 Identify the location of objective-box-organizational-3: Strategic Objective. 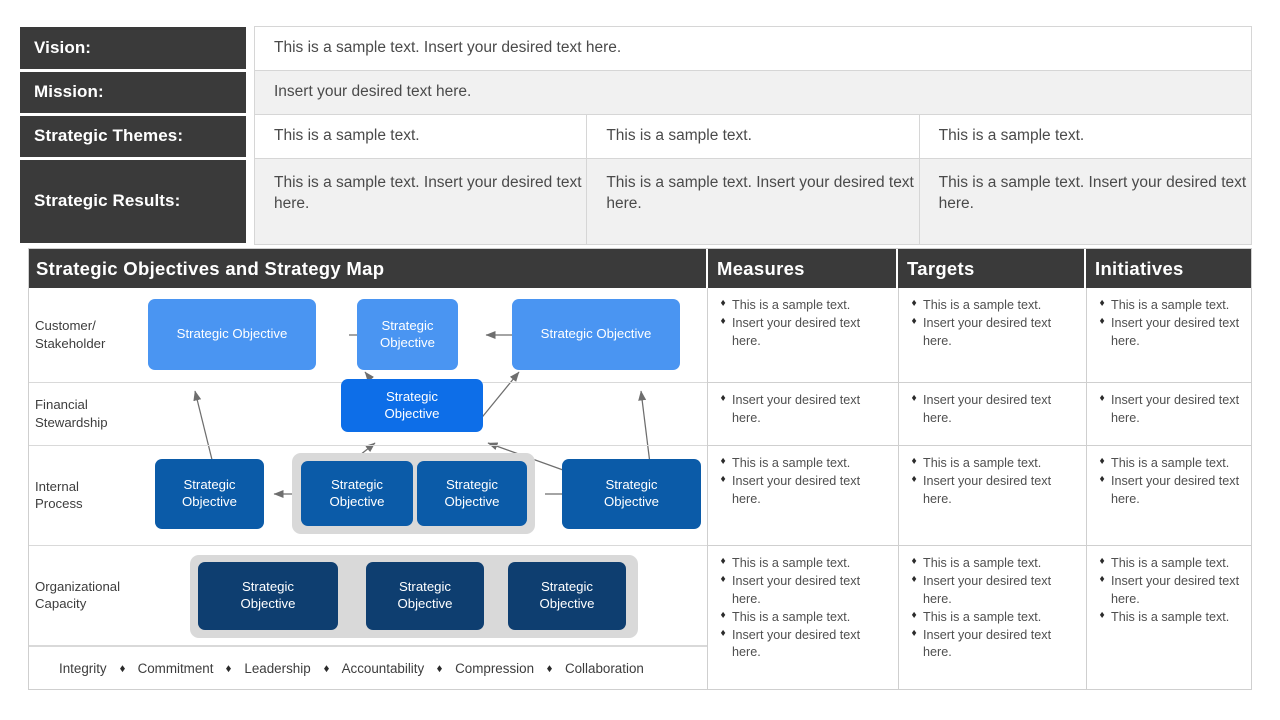
(567, 596).